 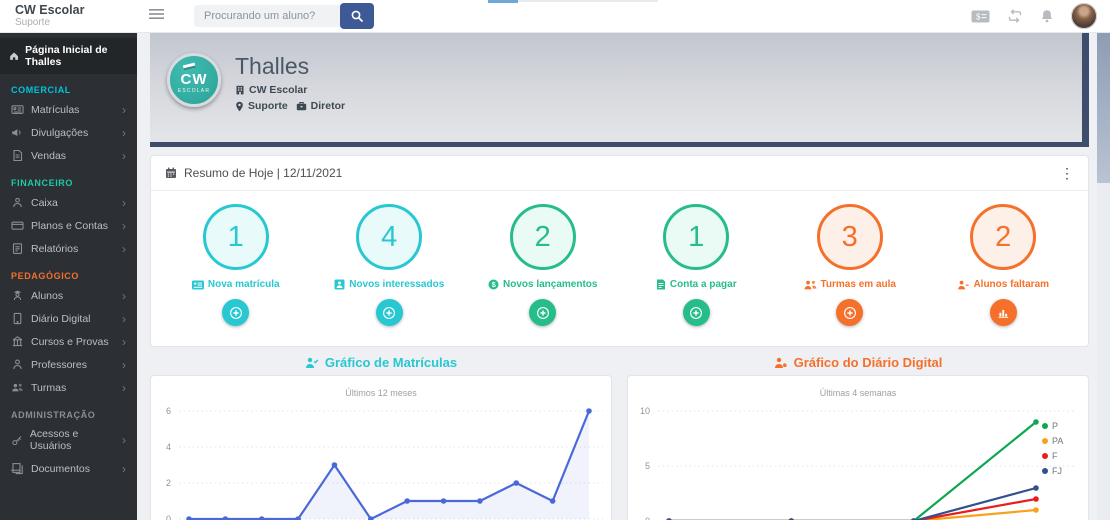 What do you see at coordinates (68, 132) in the screenshot?
I see `sidebar-item-divulgacoes: Divulgações ›` at bounding box center [68, 132].